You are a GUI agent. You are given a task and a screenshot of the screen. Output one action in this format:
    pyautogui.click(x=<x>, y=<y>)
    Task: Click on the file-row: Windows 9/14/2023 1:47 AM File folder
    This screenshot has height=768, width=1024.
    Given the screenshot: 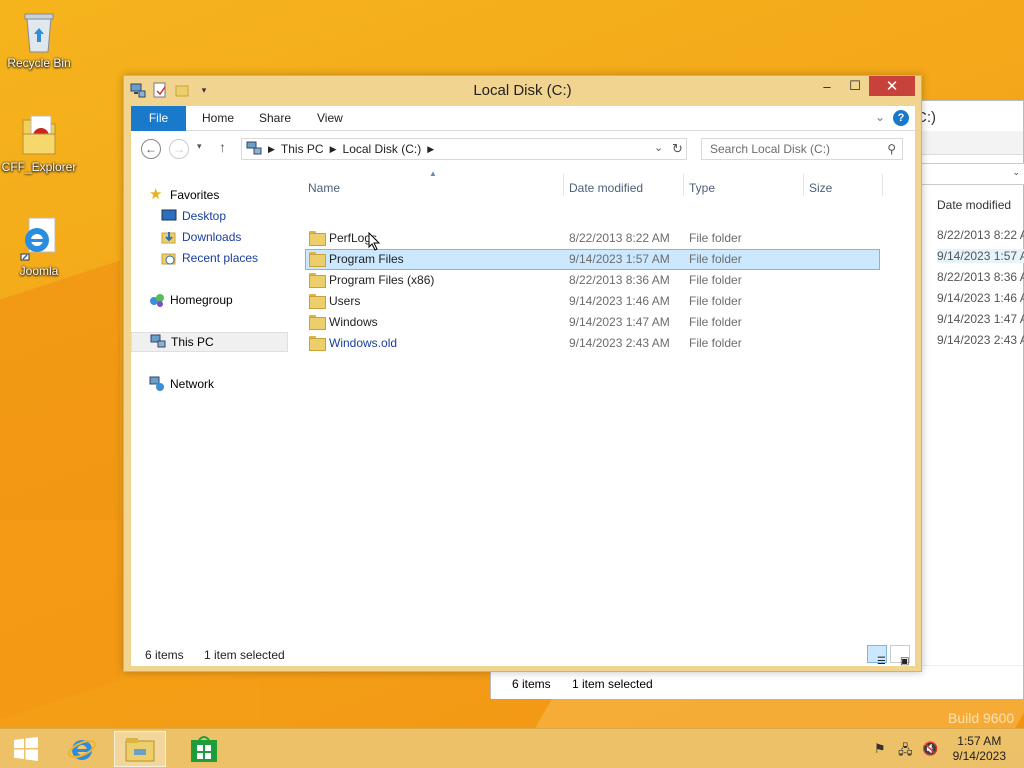 What is the action you would take?
    pyautogui.click(x=592, y=322)
    